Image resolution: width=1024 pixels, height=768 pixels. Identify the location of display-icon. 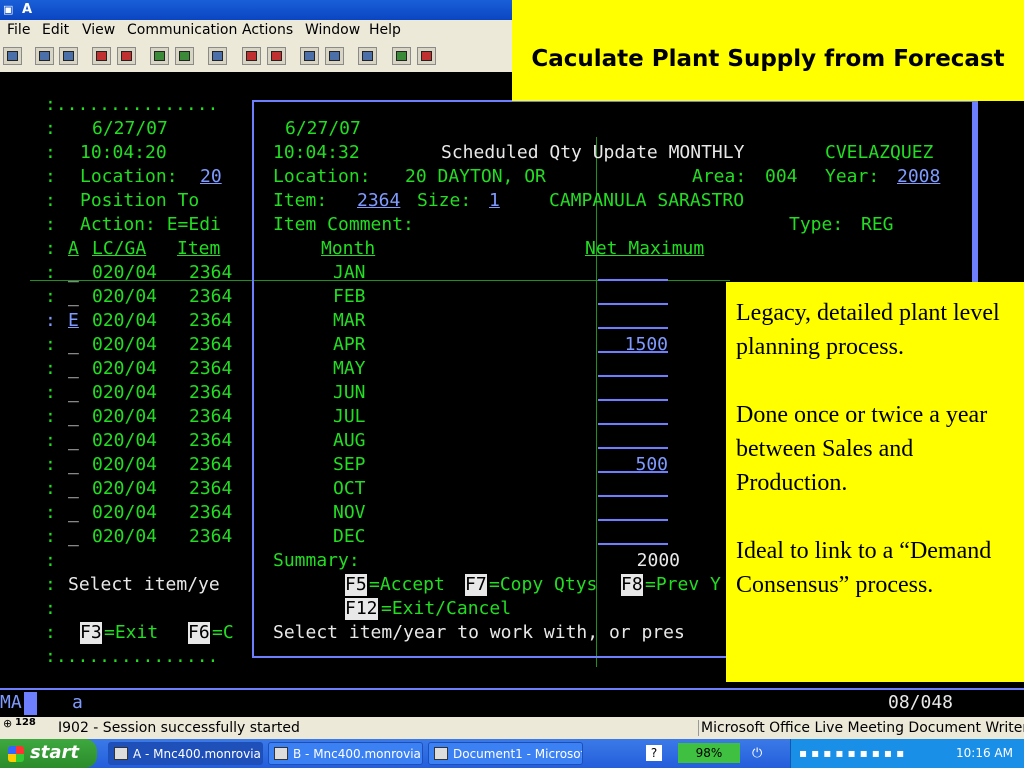
(159, 56).